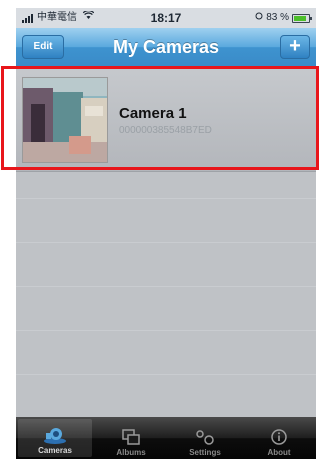 The height and width of the screenshot is (459, 320). I want to click on tab-albums: Albums, so click(131, 438).